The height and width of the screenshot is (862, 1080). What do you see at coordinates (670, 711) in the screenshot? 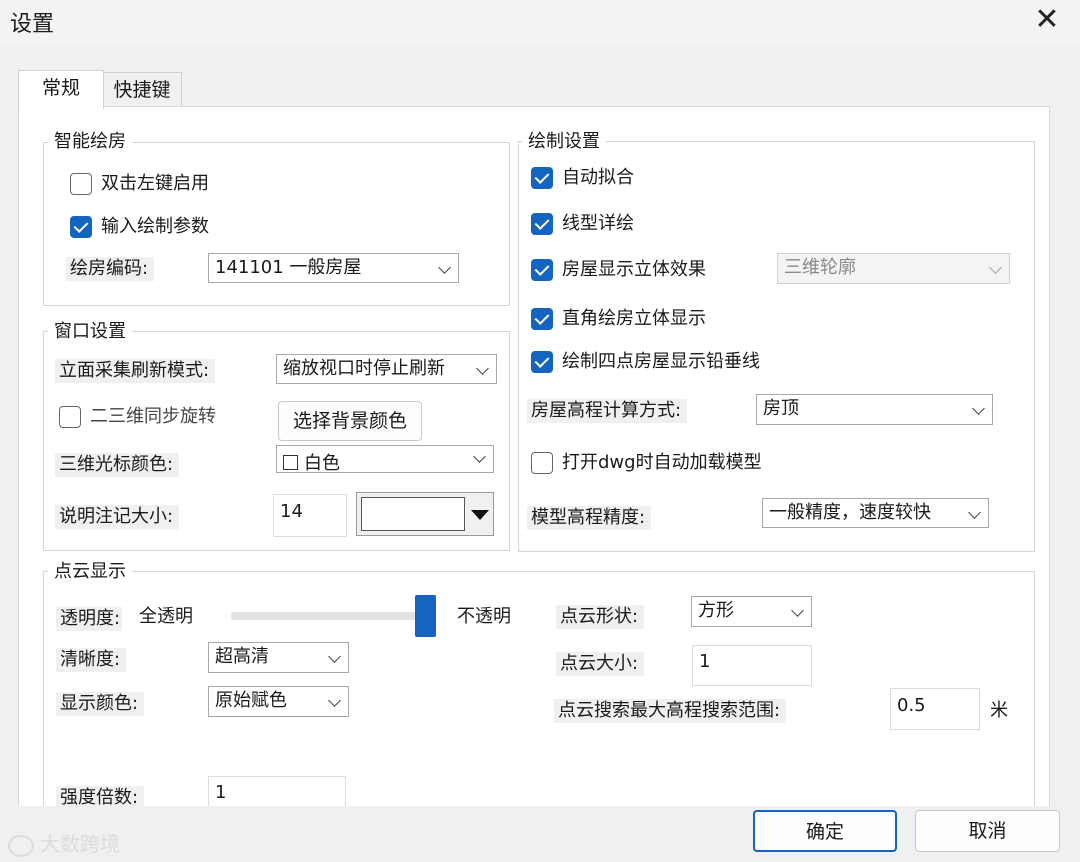
I see `search-range-label: 点云搜索最大高程搜索范围:` at bounding box center [670, 711].